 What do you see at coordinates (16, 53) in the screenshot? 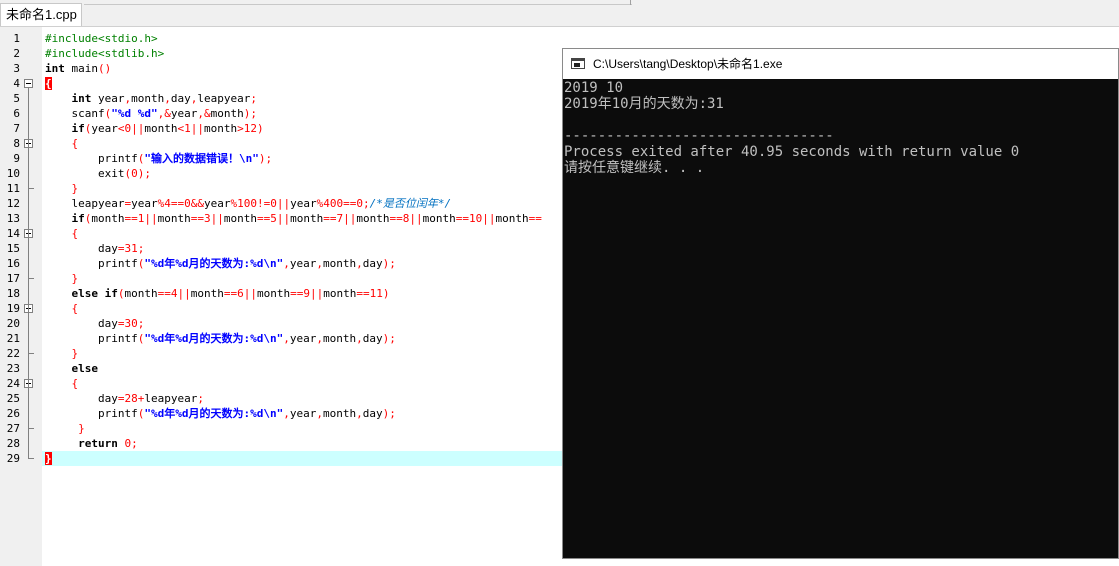
I see `line-number: 2` at bounding box center [16, 53].